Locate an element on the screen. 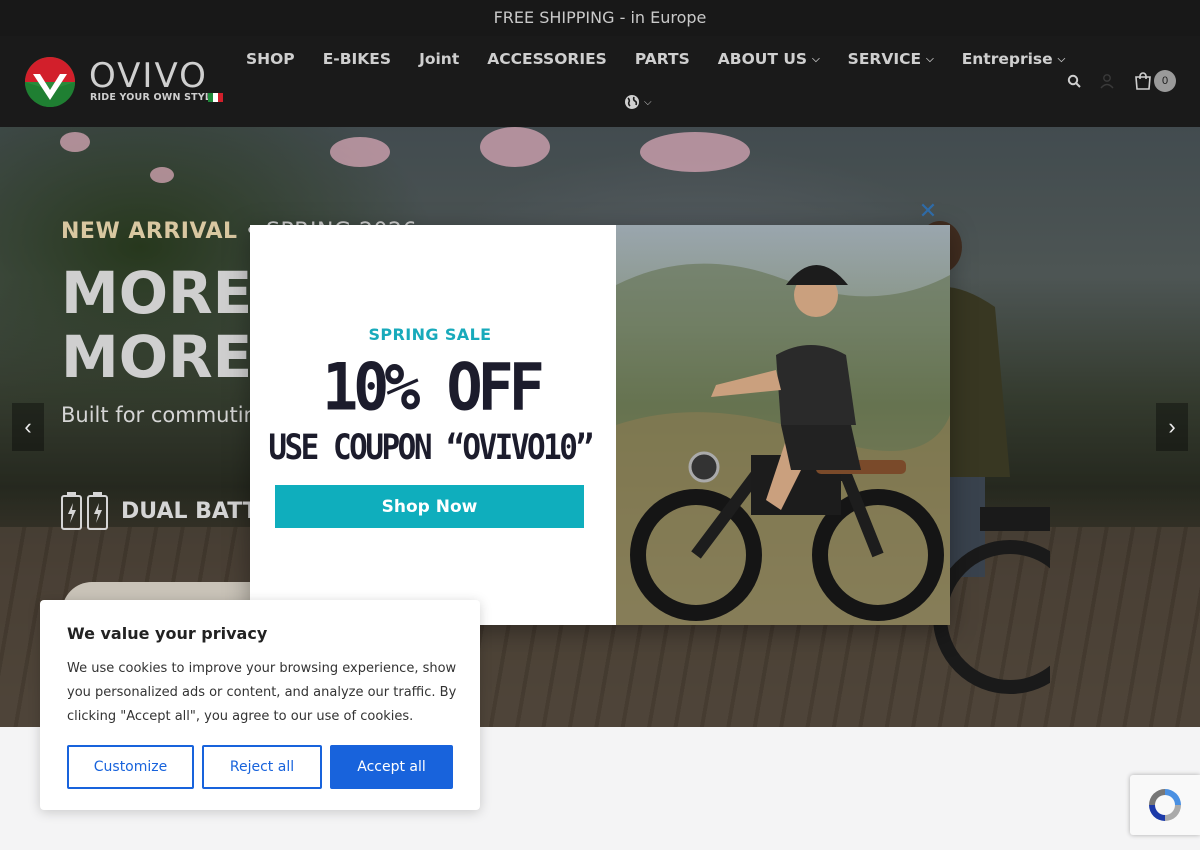  shop-now-button: Shop Now is located at coordinates (429, 506).